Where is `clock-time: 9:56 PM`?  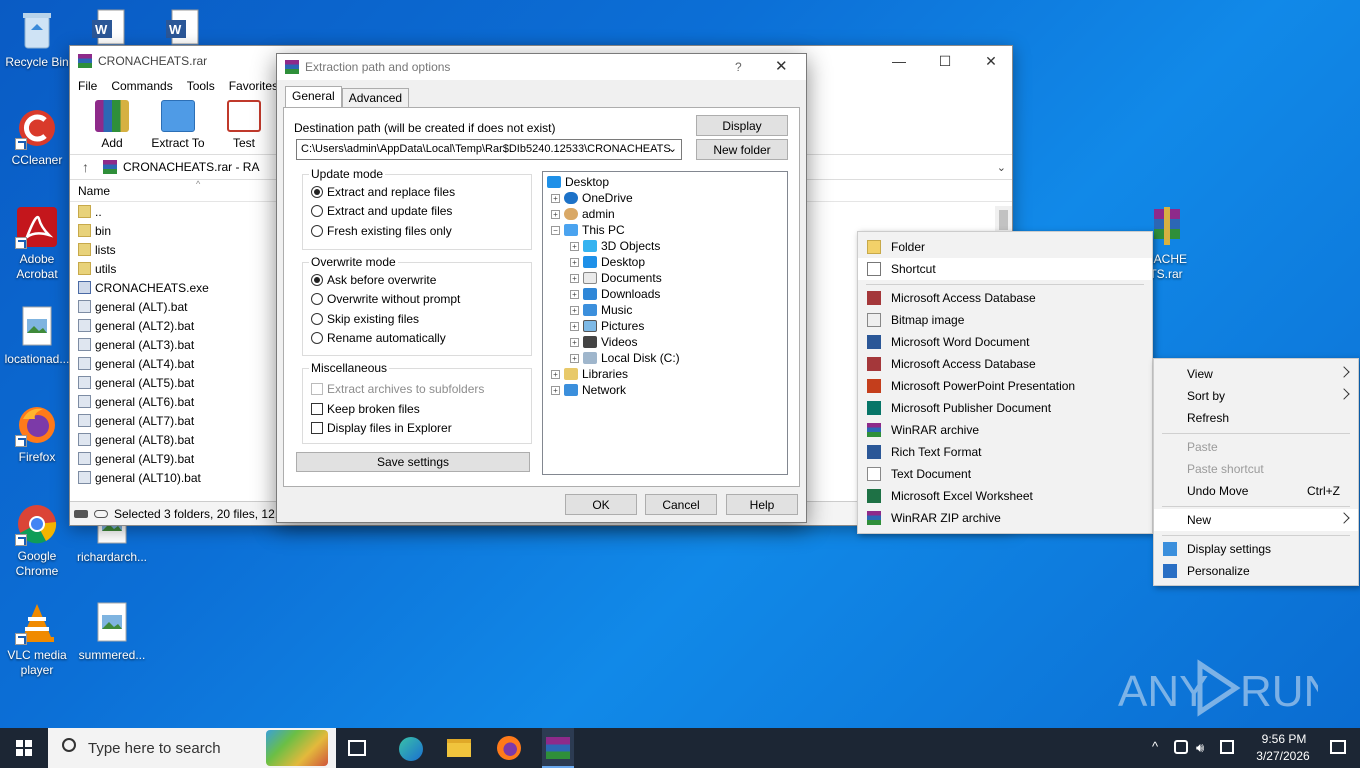
clock-time: 9:56 PM is located at coordinates (1284, 739).